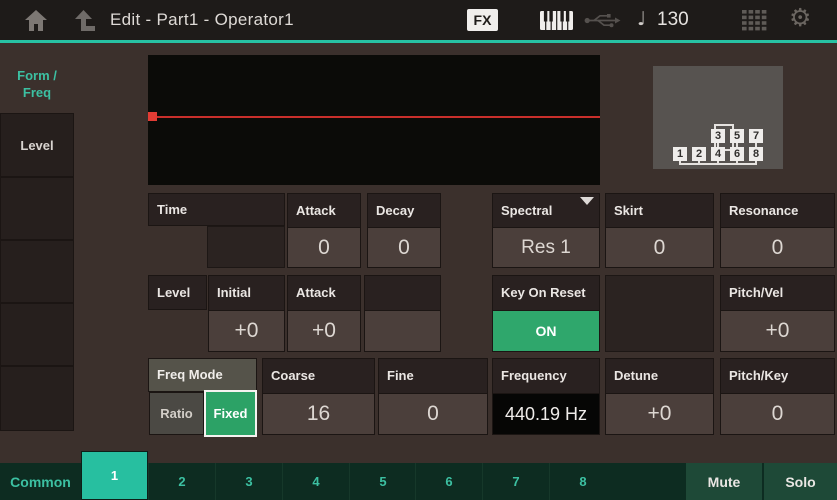 This screenshot has height=500, width=837. What do you see at coordinates (177, 292) in the screenshot?
I see `level-section-label: Level` at bounding box center [177, 292].